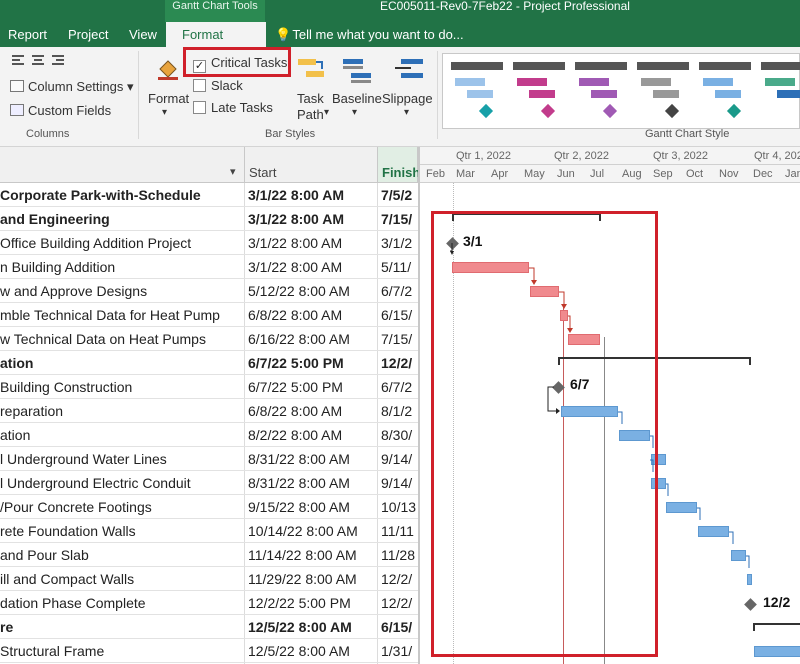 This screenshot has width=800, height=664. What do you see at coordinates (58, 267) in the screenshot?
I see `task-name-cell: n Building Addition` at bounding box center [58, 267].